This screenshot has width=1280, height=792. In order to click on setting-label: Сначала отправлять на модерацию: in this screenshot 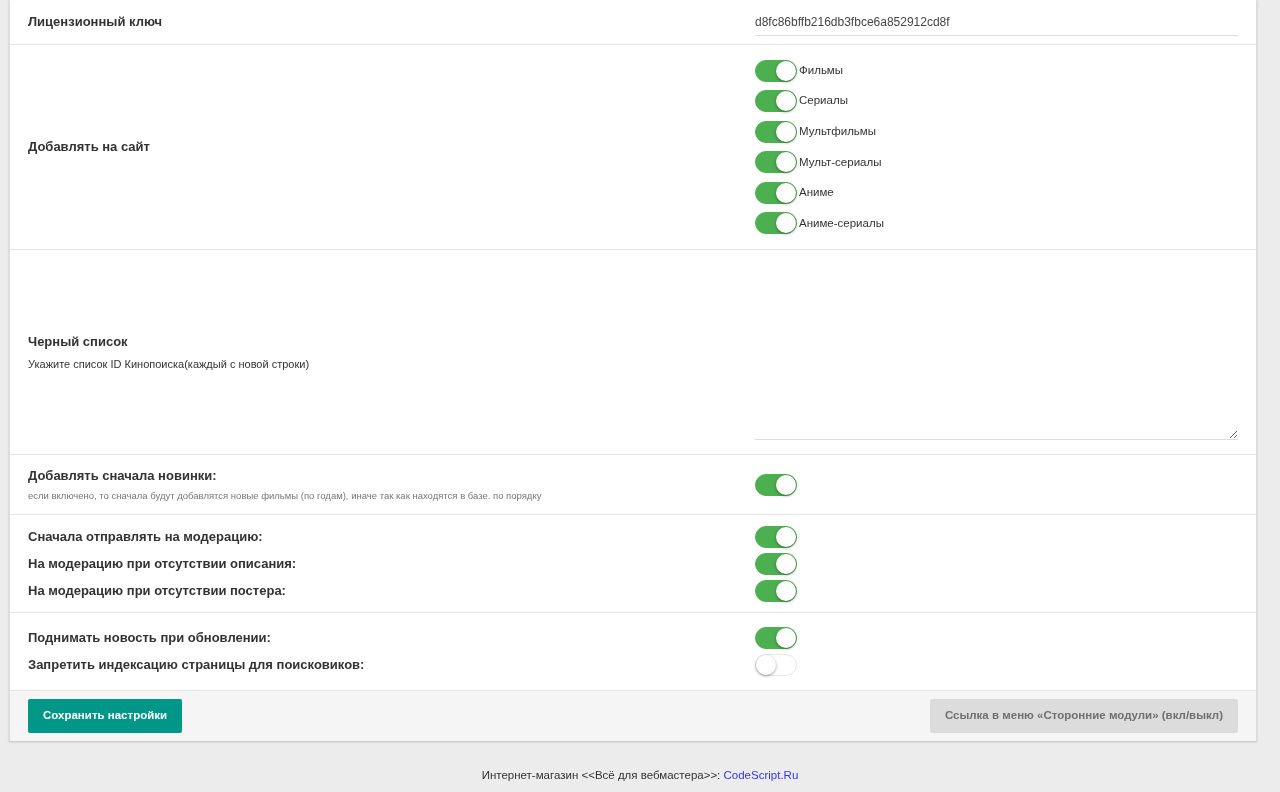, I will do `click(146, 536)`.